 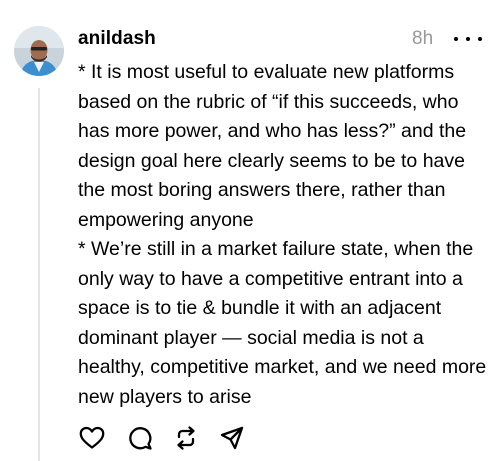 What do you see at coordinates (166, 219) in the screenshot?
I see `post-text-line: empowering anyone` at bounding box center [166, 219].